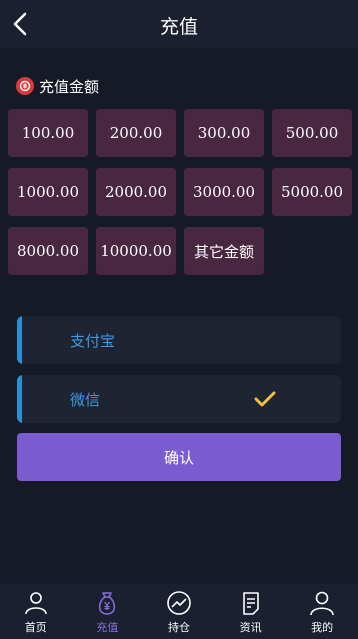 This screenshot has width=358, height=639. I want to click on amount-option: 300.00, so click(224, 133).